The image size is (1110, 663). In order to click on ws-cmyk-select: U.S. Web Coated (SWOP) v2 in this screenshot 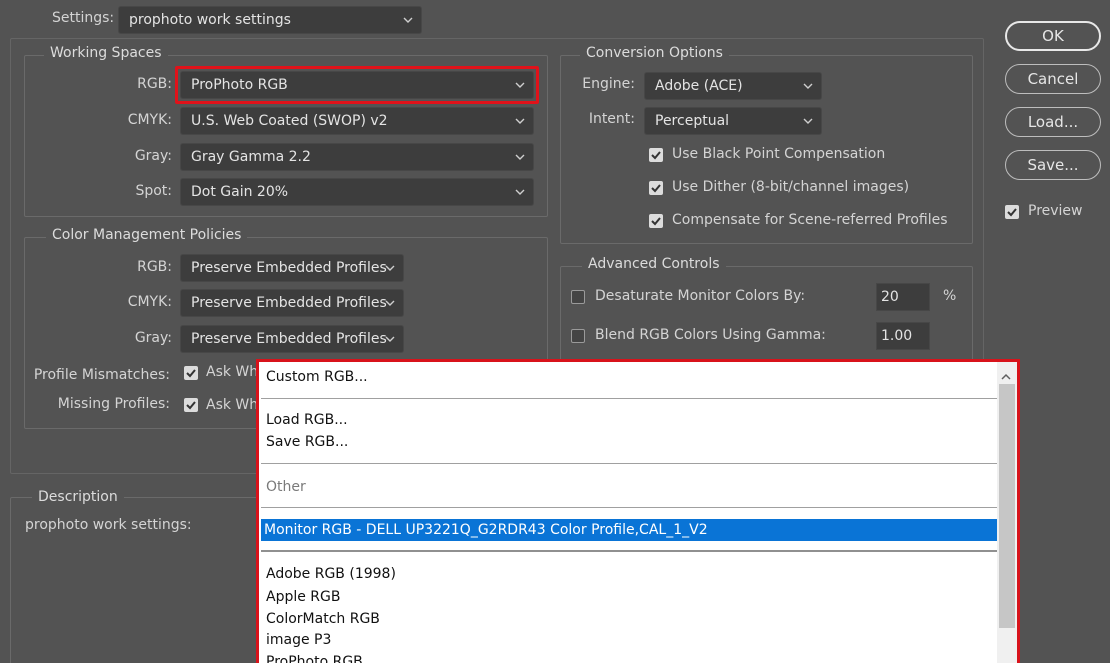, I will do `click(357, 121)`.